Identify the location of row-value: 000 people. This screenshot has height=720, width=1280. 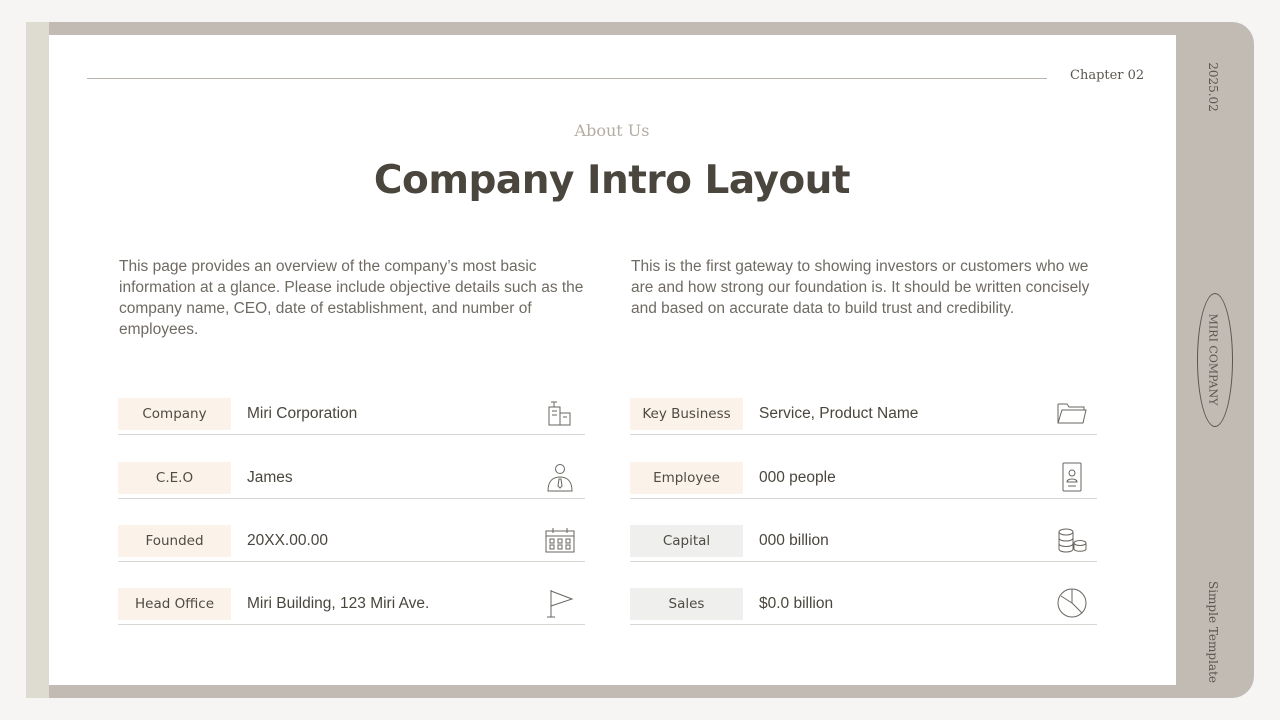
(797, 477).